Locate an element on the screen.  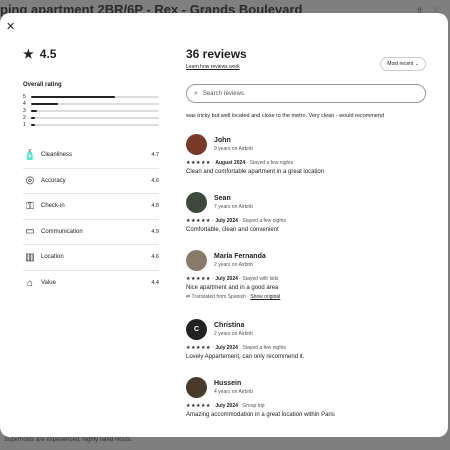
sort-dropdown: Most recent ⌄ is located at coordinates (403, 64).